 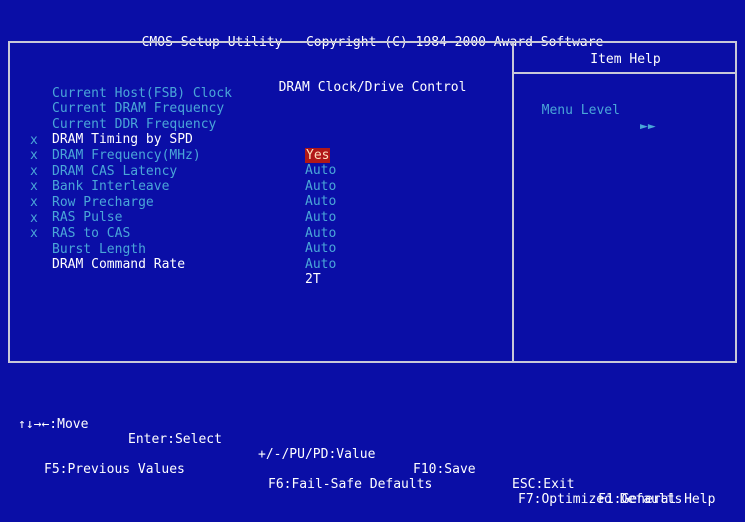 What do you see at coordinates (350, 484) in the screenshot?
I see `fail-safe-defaults-key-hint: F6:Fail-Safe Defaults` at bounding box center [350, 484].